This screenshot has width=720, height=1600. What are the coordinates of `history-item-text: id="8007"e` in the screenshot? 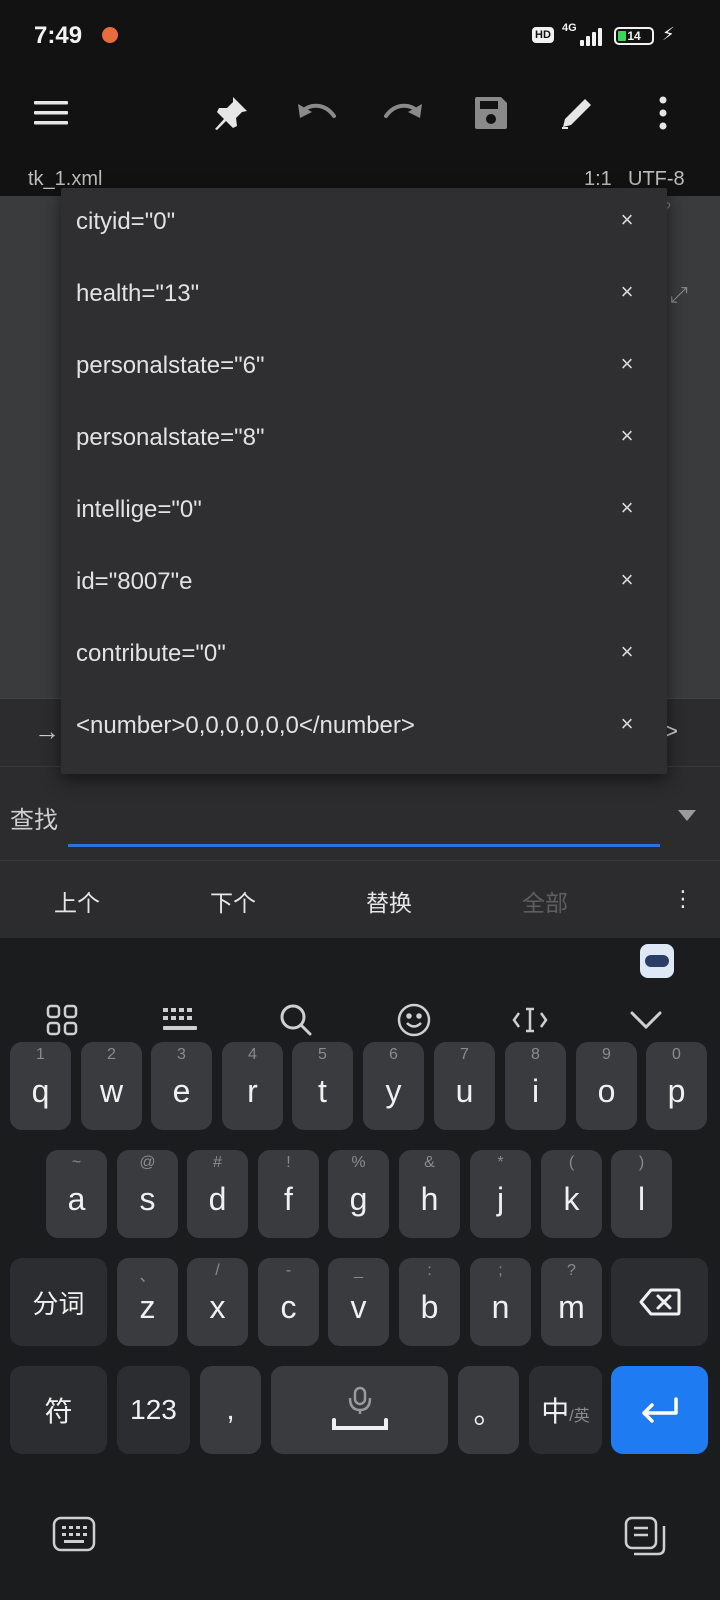 It's located at (134, 582).